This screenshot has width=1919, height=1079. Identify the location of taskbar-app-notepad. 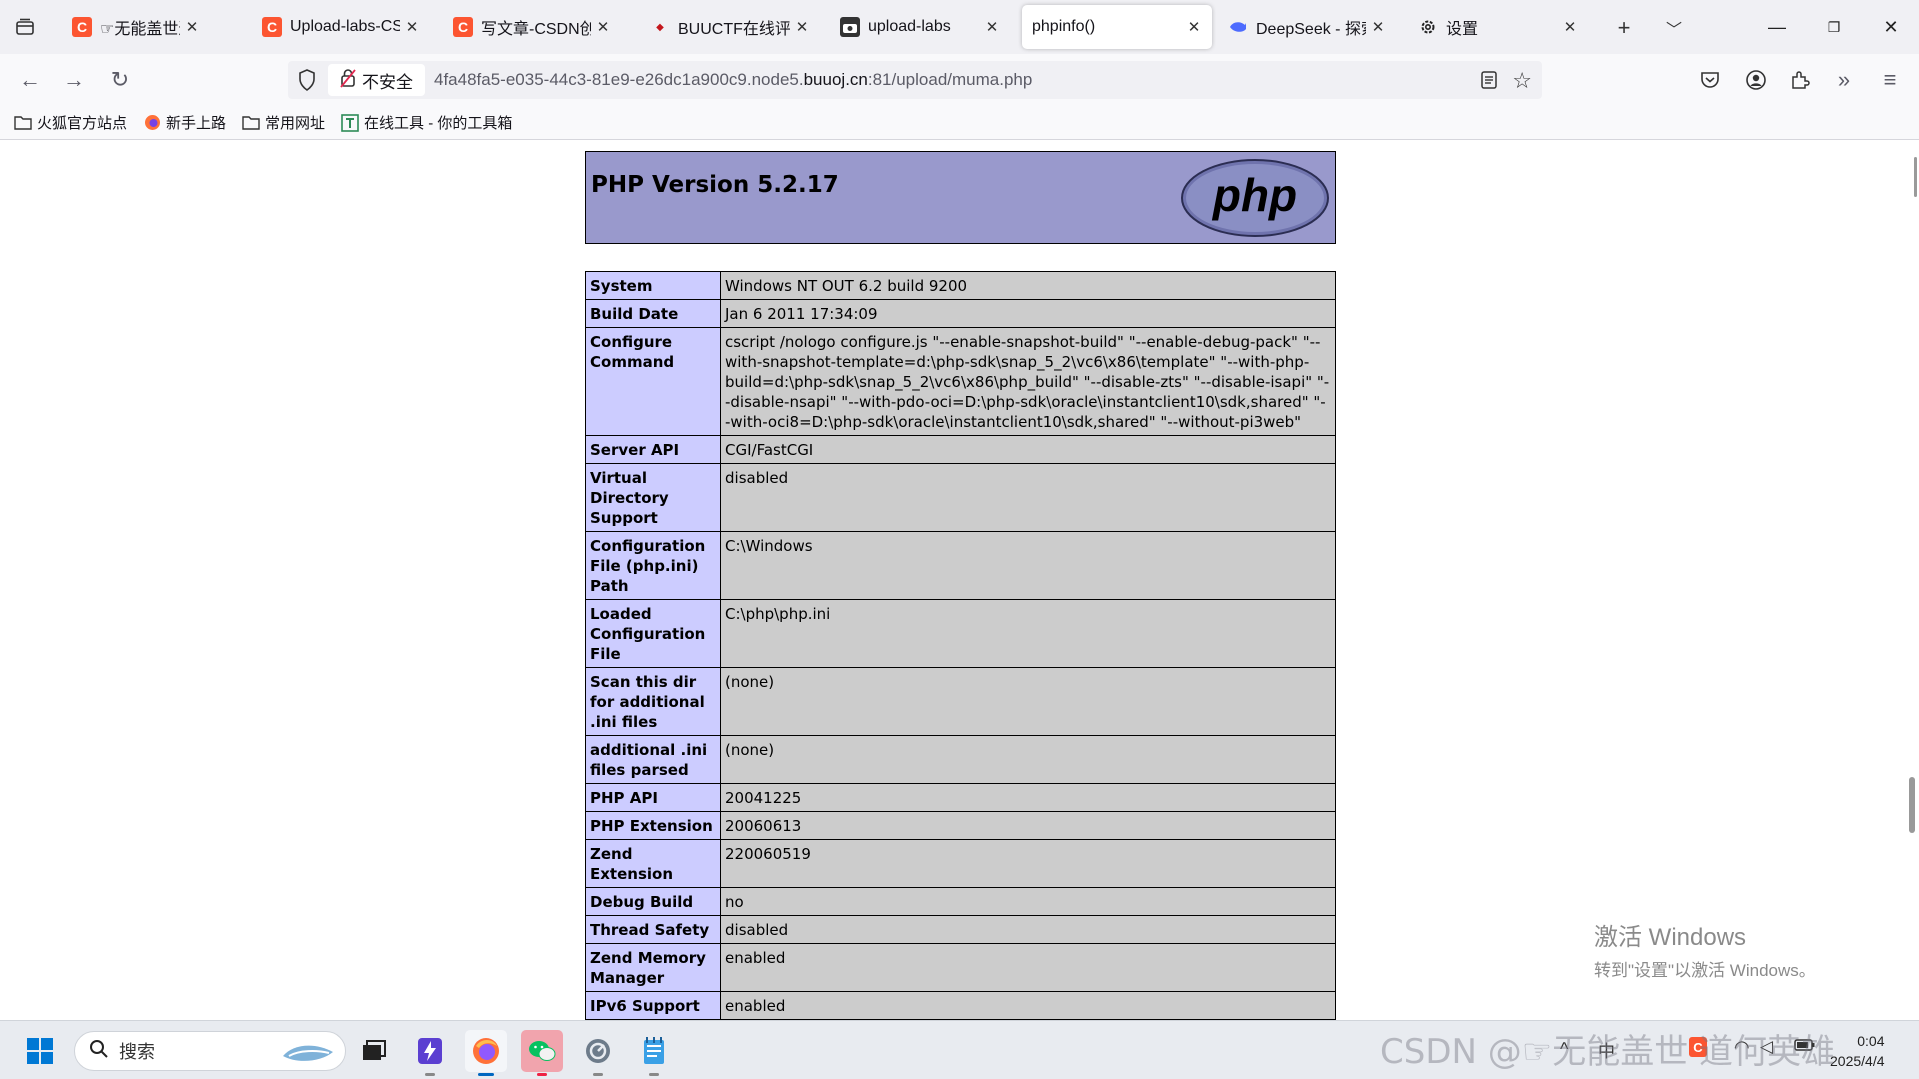
(654, 1053).